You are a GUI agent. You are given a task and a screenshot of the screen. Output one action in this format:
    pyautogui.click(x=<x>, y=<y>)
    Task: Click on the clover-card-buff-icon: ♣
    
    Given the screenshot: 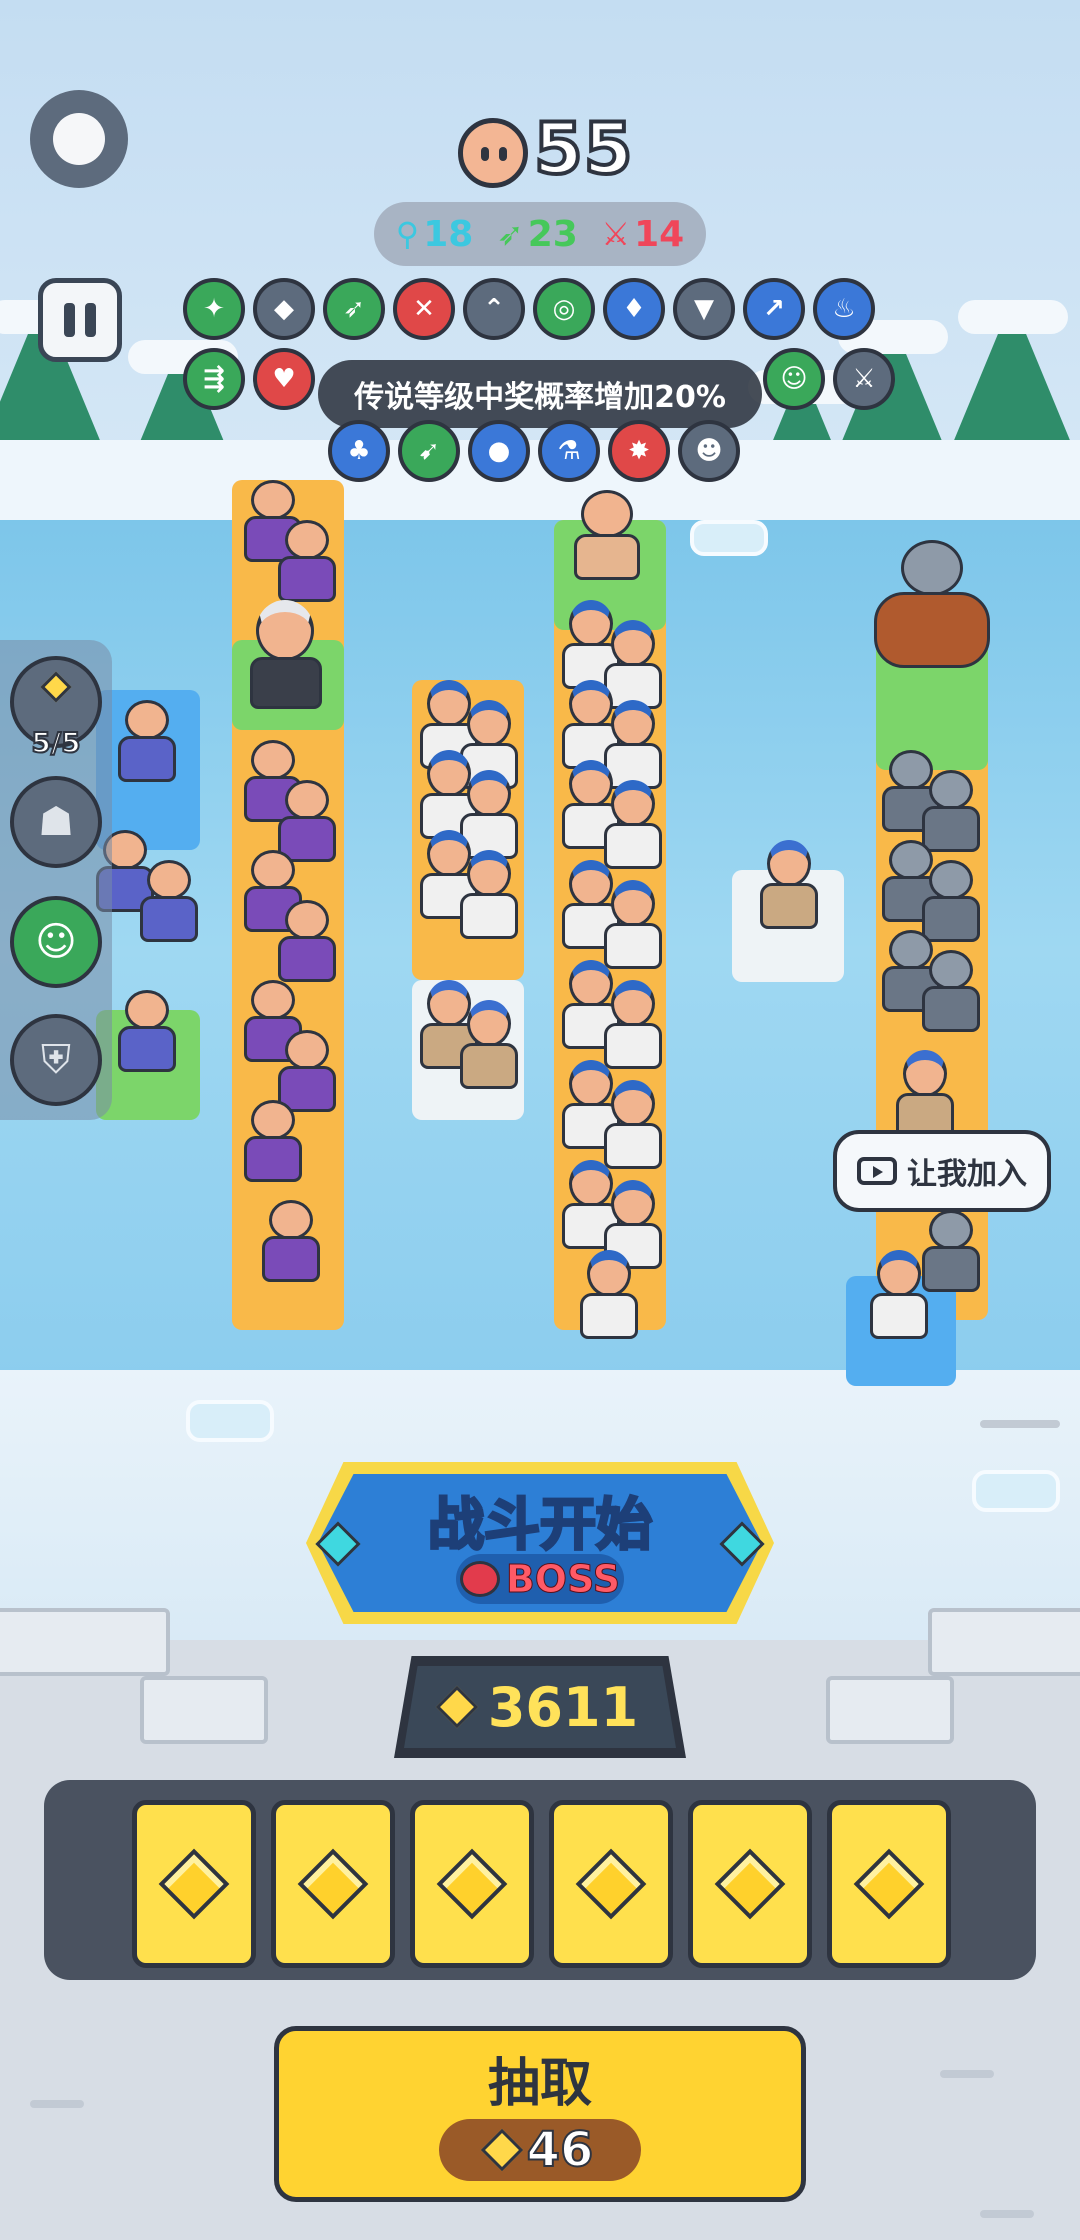 What is the action you would take?
    pyautogui.click(x=359, y=451)
    